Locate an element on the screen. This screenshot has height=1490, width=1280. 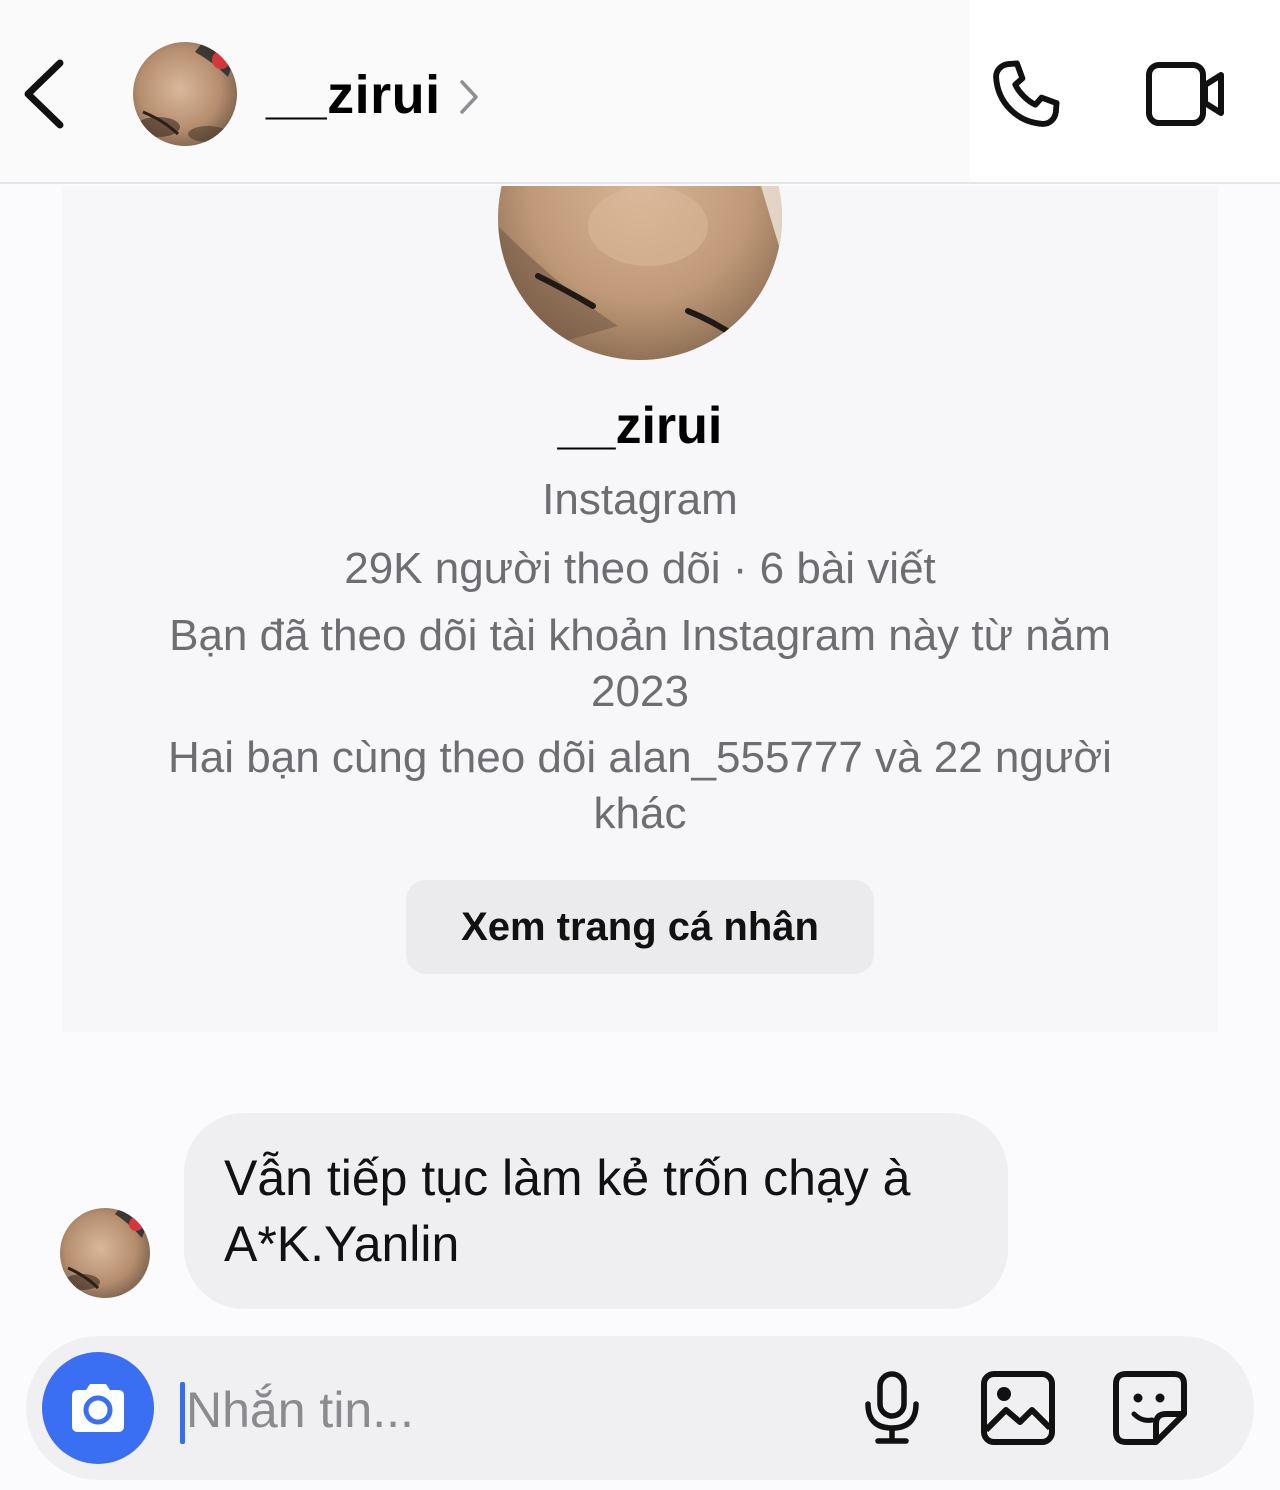
microphone-icon is located at coordinates (892, 1407).